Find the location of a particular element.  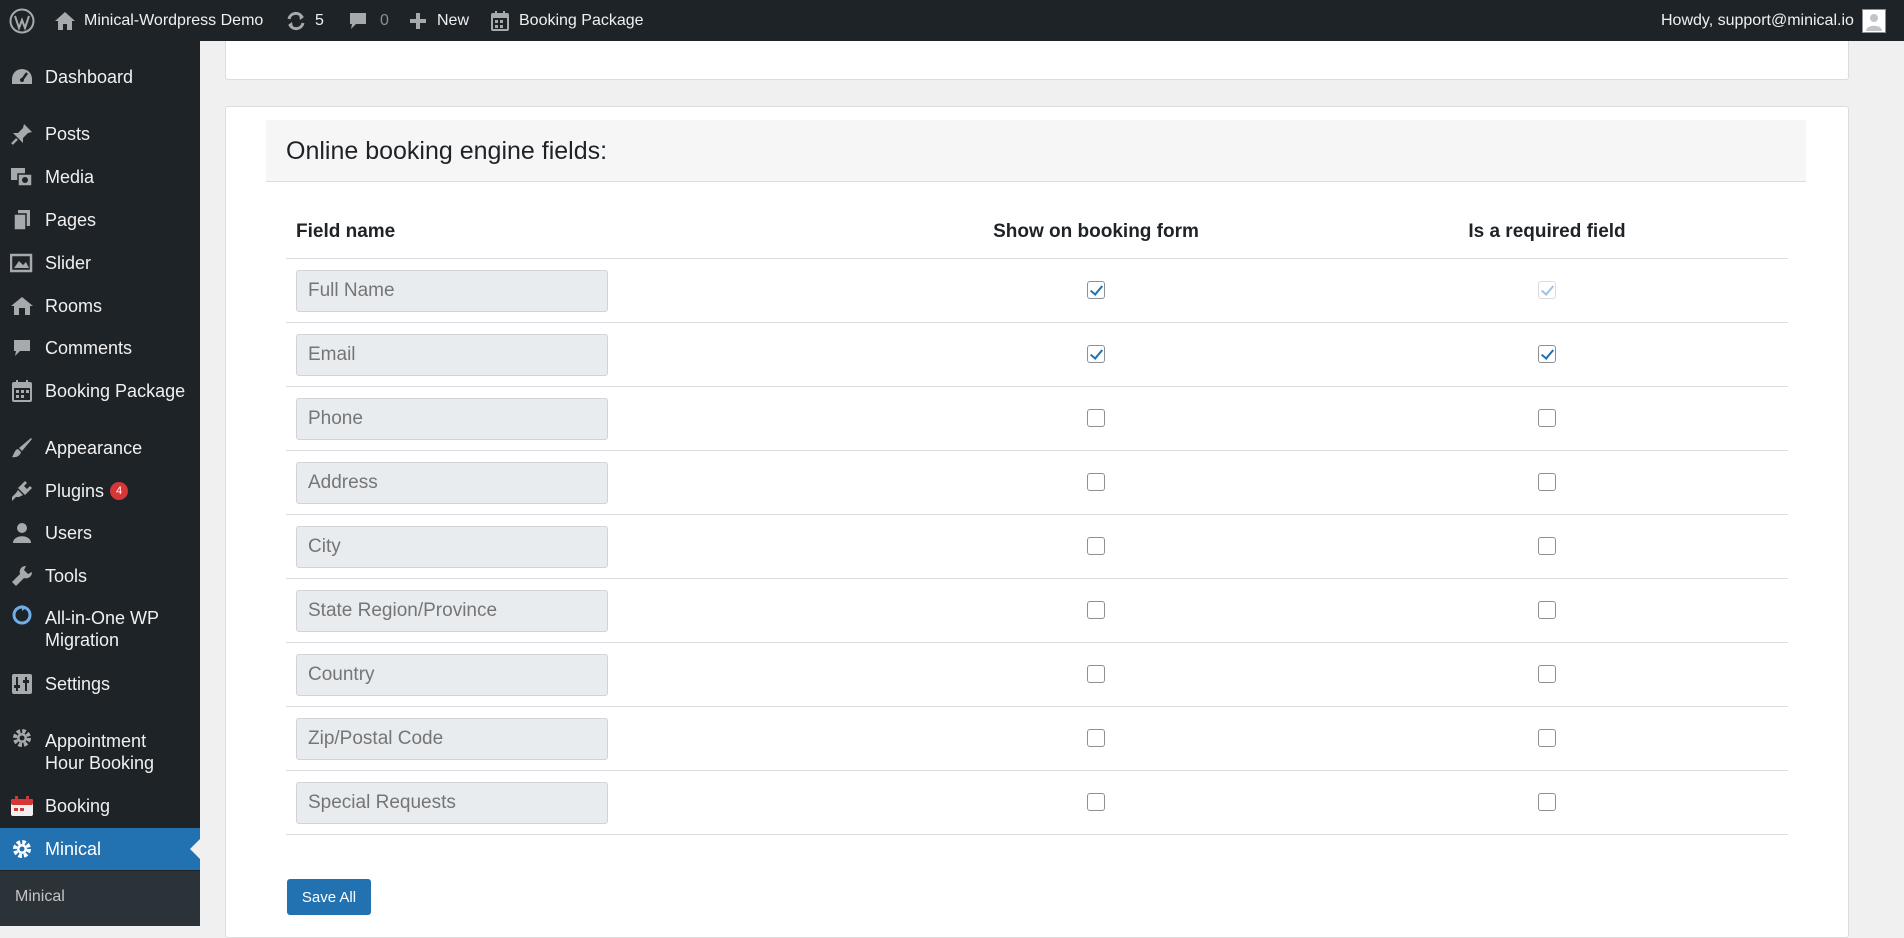

sidebar-label: Rooms is located at coordinates (74, 306).